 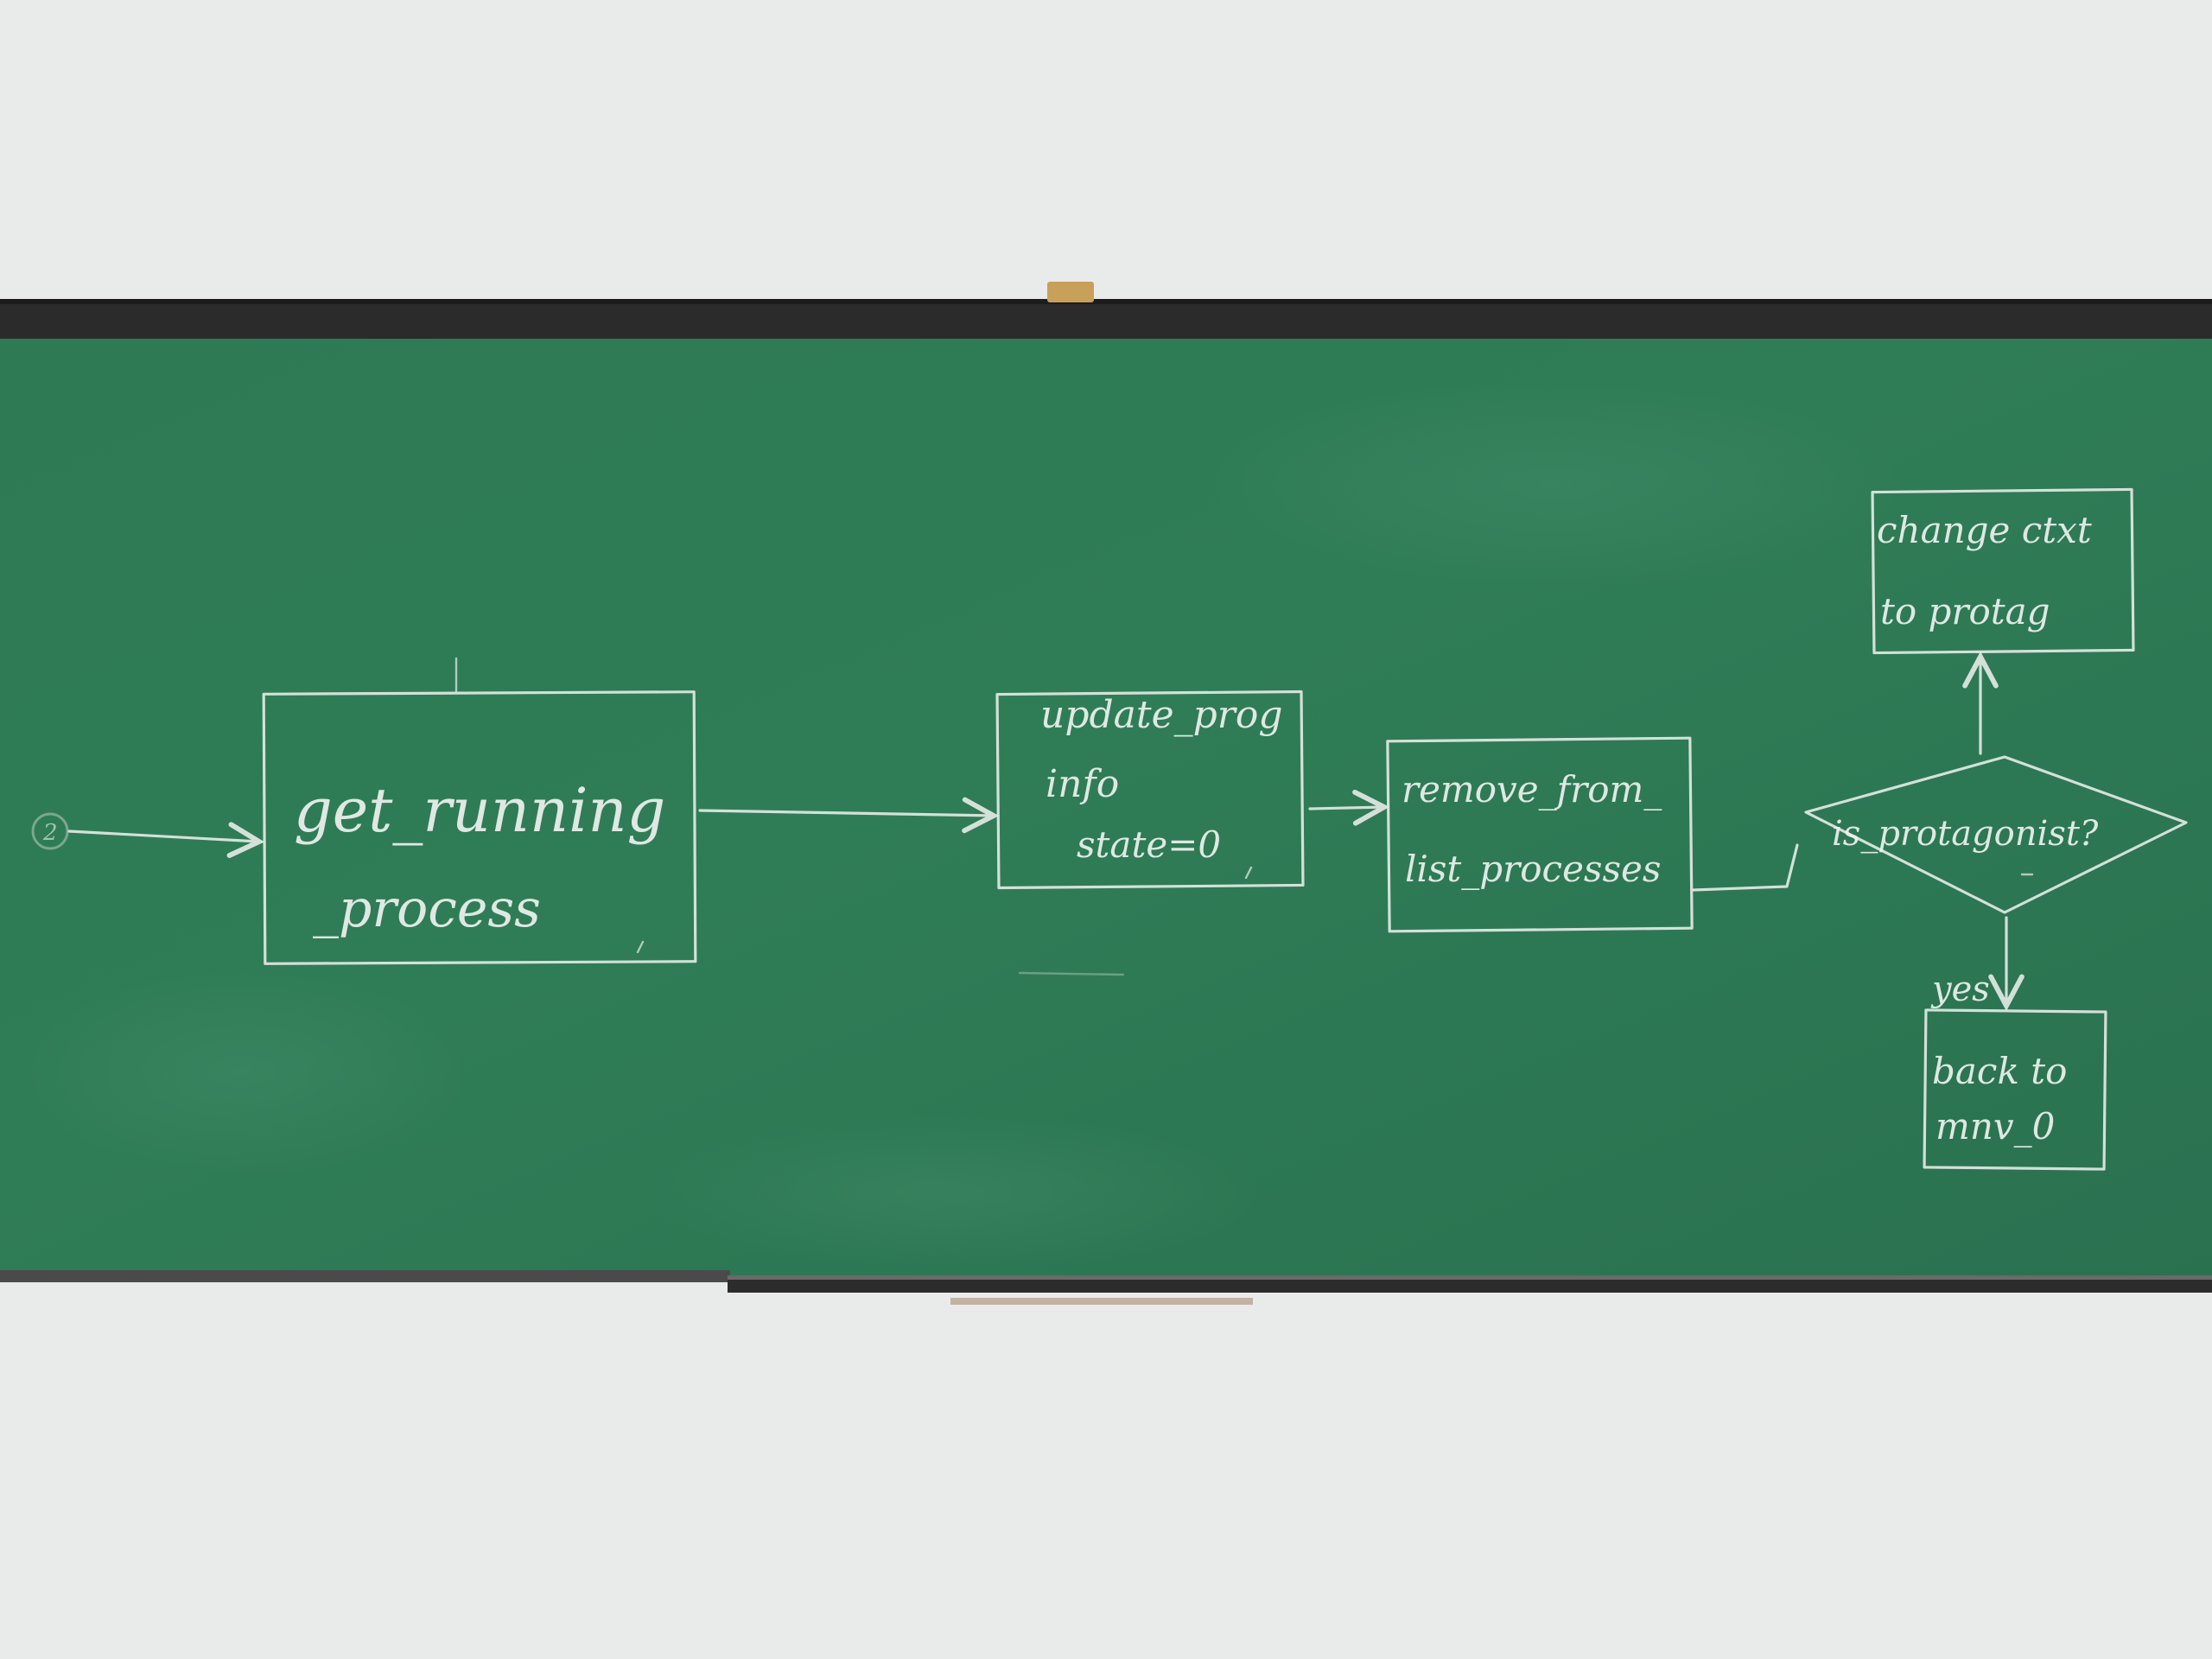 I want to click on edge-label-yes: yes, so click(x=1960, y=989).